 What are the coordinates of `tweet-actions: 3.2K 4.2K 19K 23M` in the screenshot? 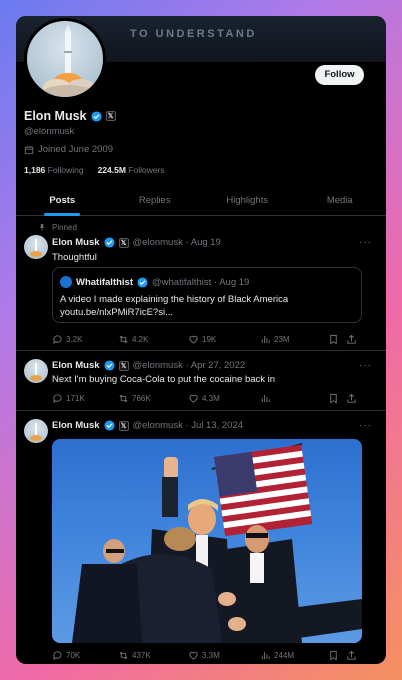 It's located at (207, 339).